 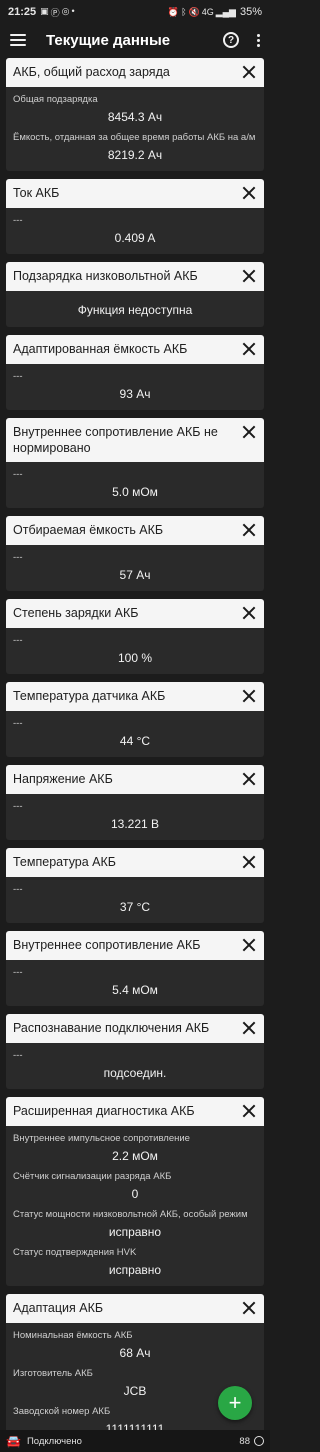 I want to click on card-header: Температура датчика АКБ, so click(x=135, y=696).